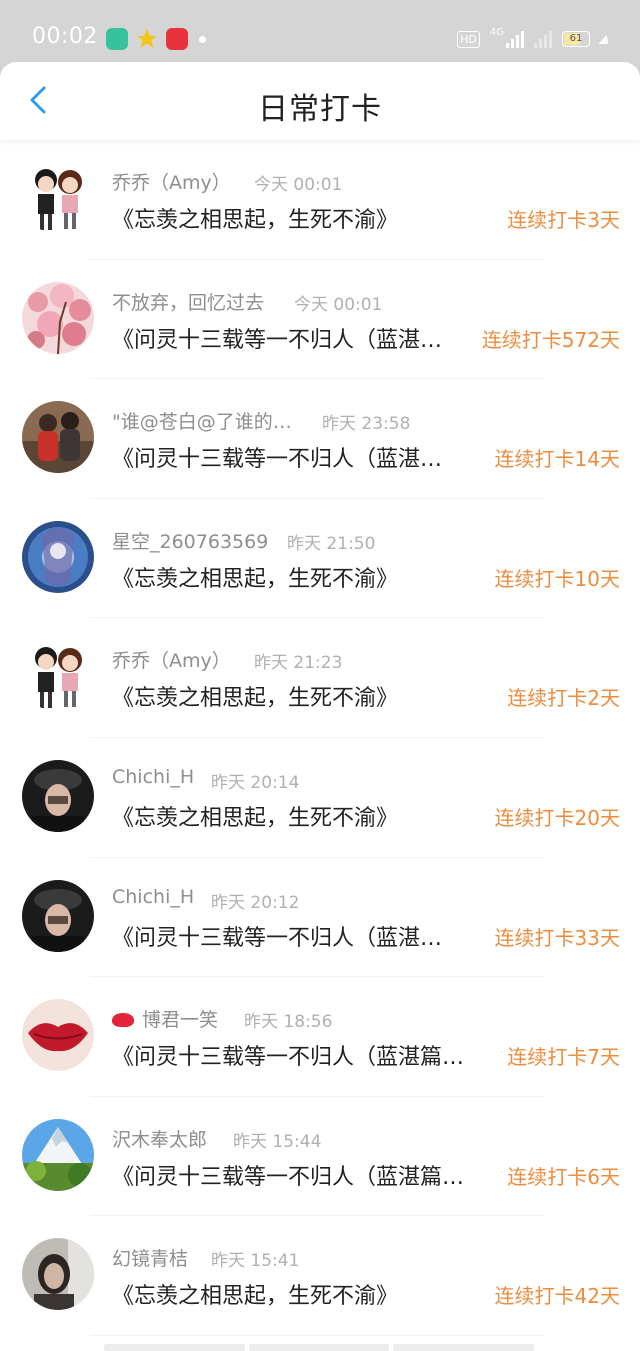 This screenshot has height=1351, width=640. I want to click on signal-icon, so click(515, 39).